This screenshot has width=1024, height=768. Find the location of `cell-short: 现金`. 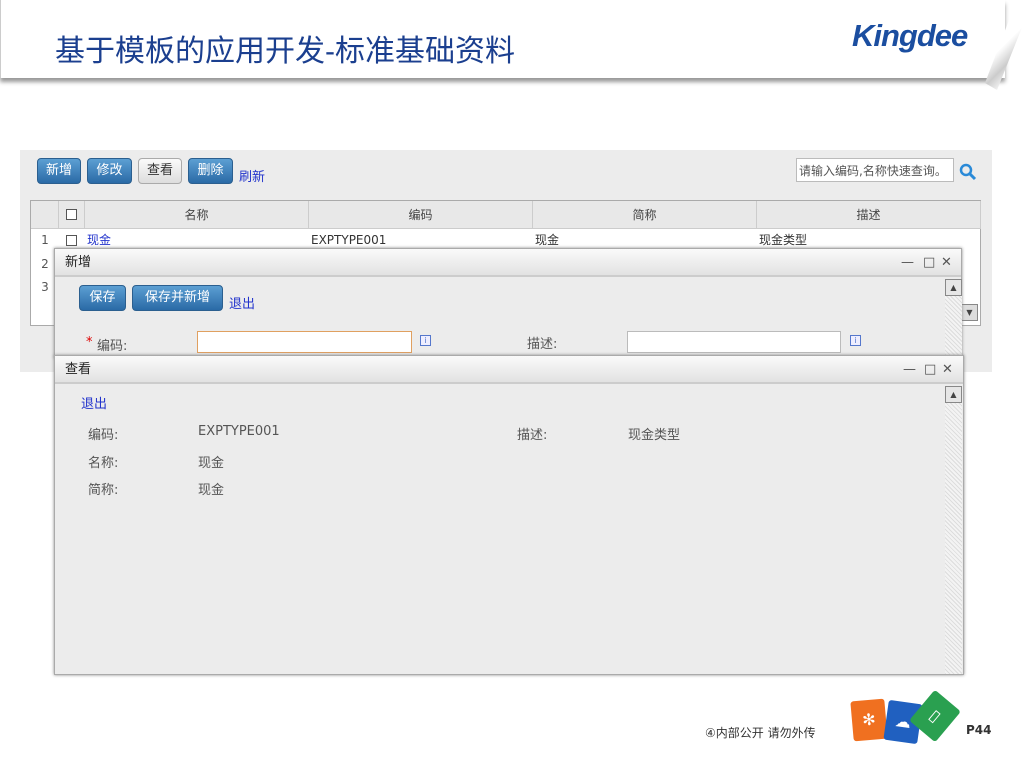

cell-short: 现金 is located at coordinates (547, 240).